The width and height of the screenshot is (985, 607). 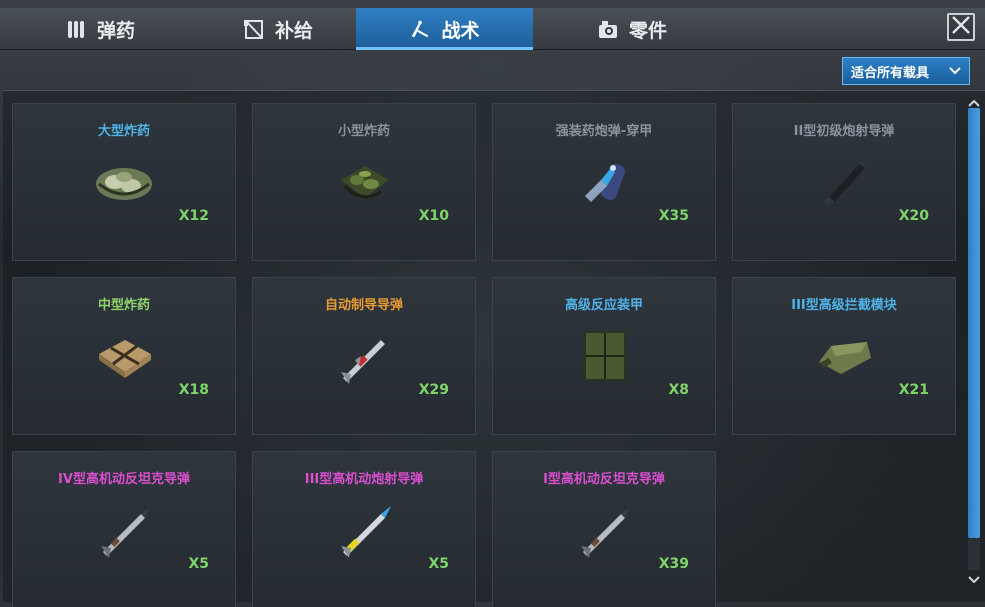 I want to click on ap-shell-icon, so click(x=604, y=182).